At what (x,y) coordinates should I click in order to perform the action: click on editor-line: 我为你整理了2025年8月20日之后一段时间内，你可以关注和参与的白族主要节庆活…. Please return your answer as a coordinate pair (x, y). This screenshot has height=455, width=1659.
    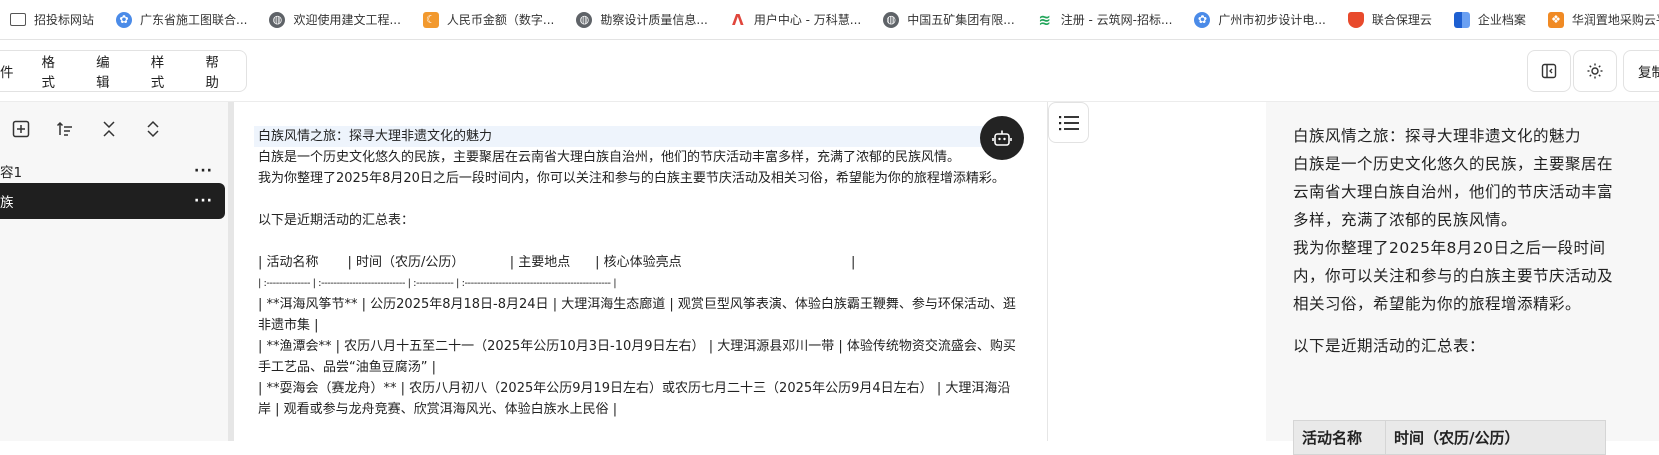
    Looking at the image, I should click on (631, 178).